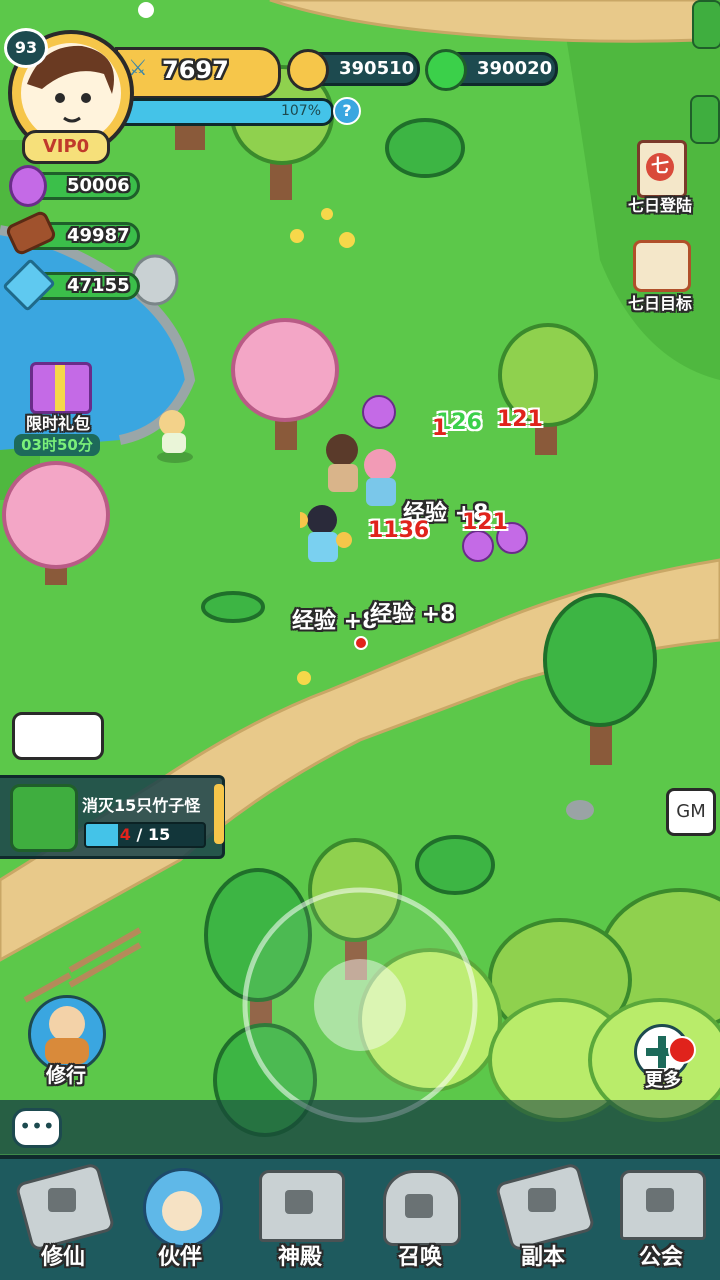  What do you see at coordinates (379, 412) in the screenshot?
I see `spirit-orb-drop` at bounding box center [379, 412].